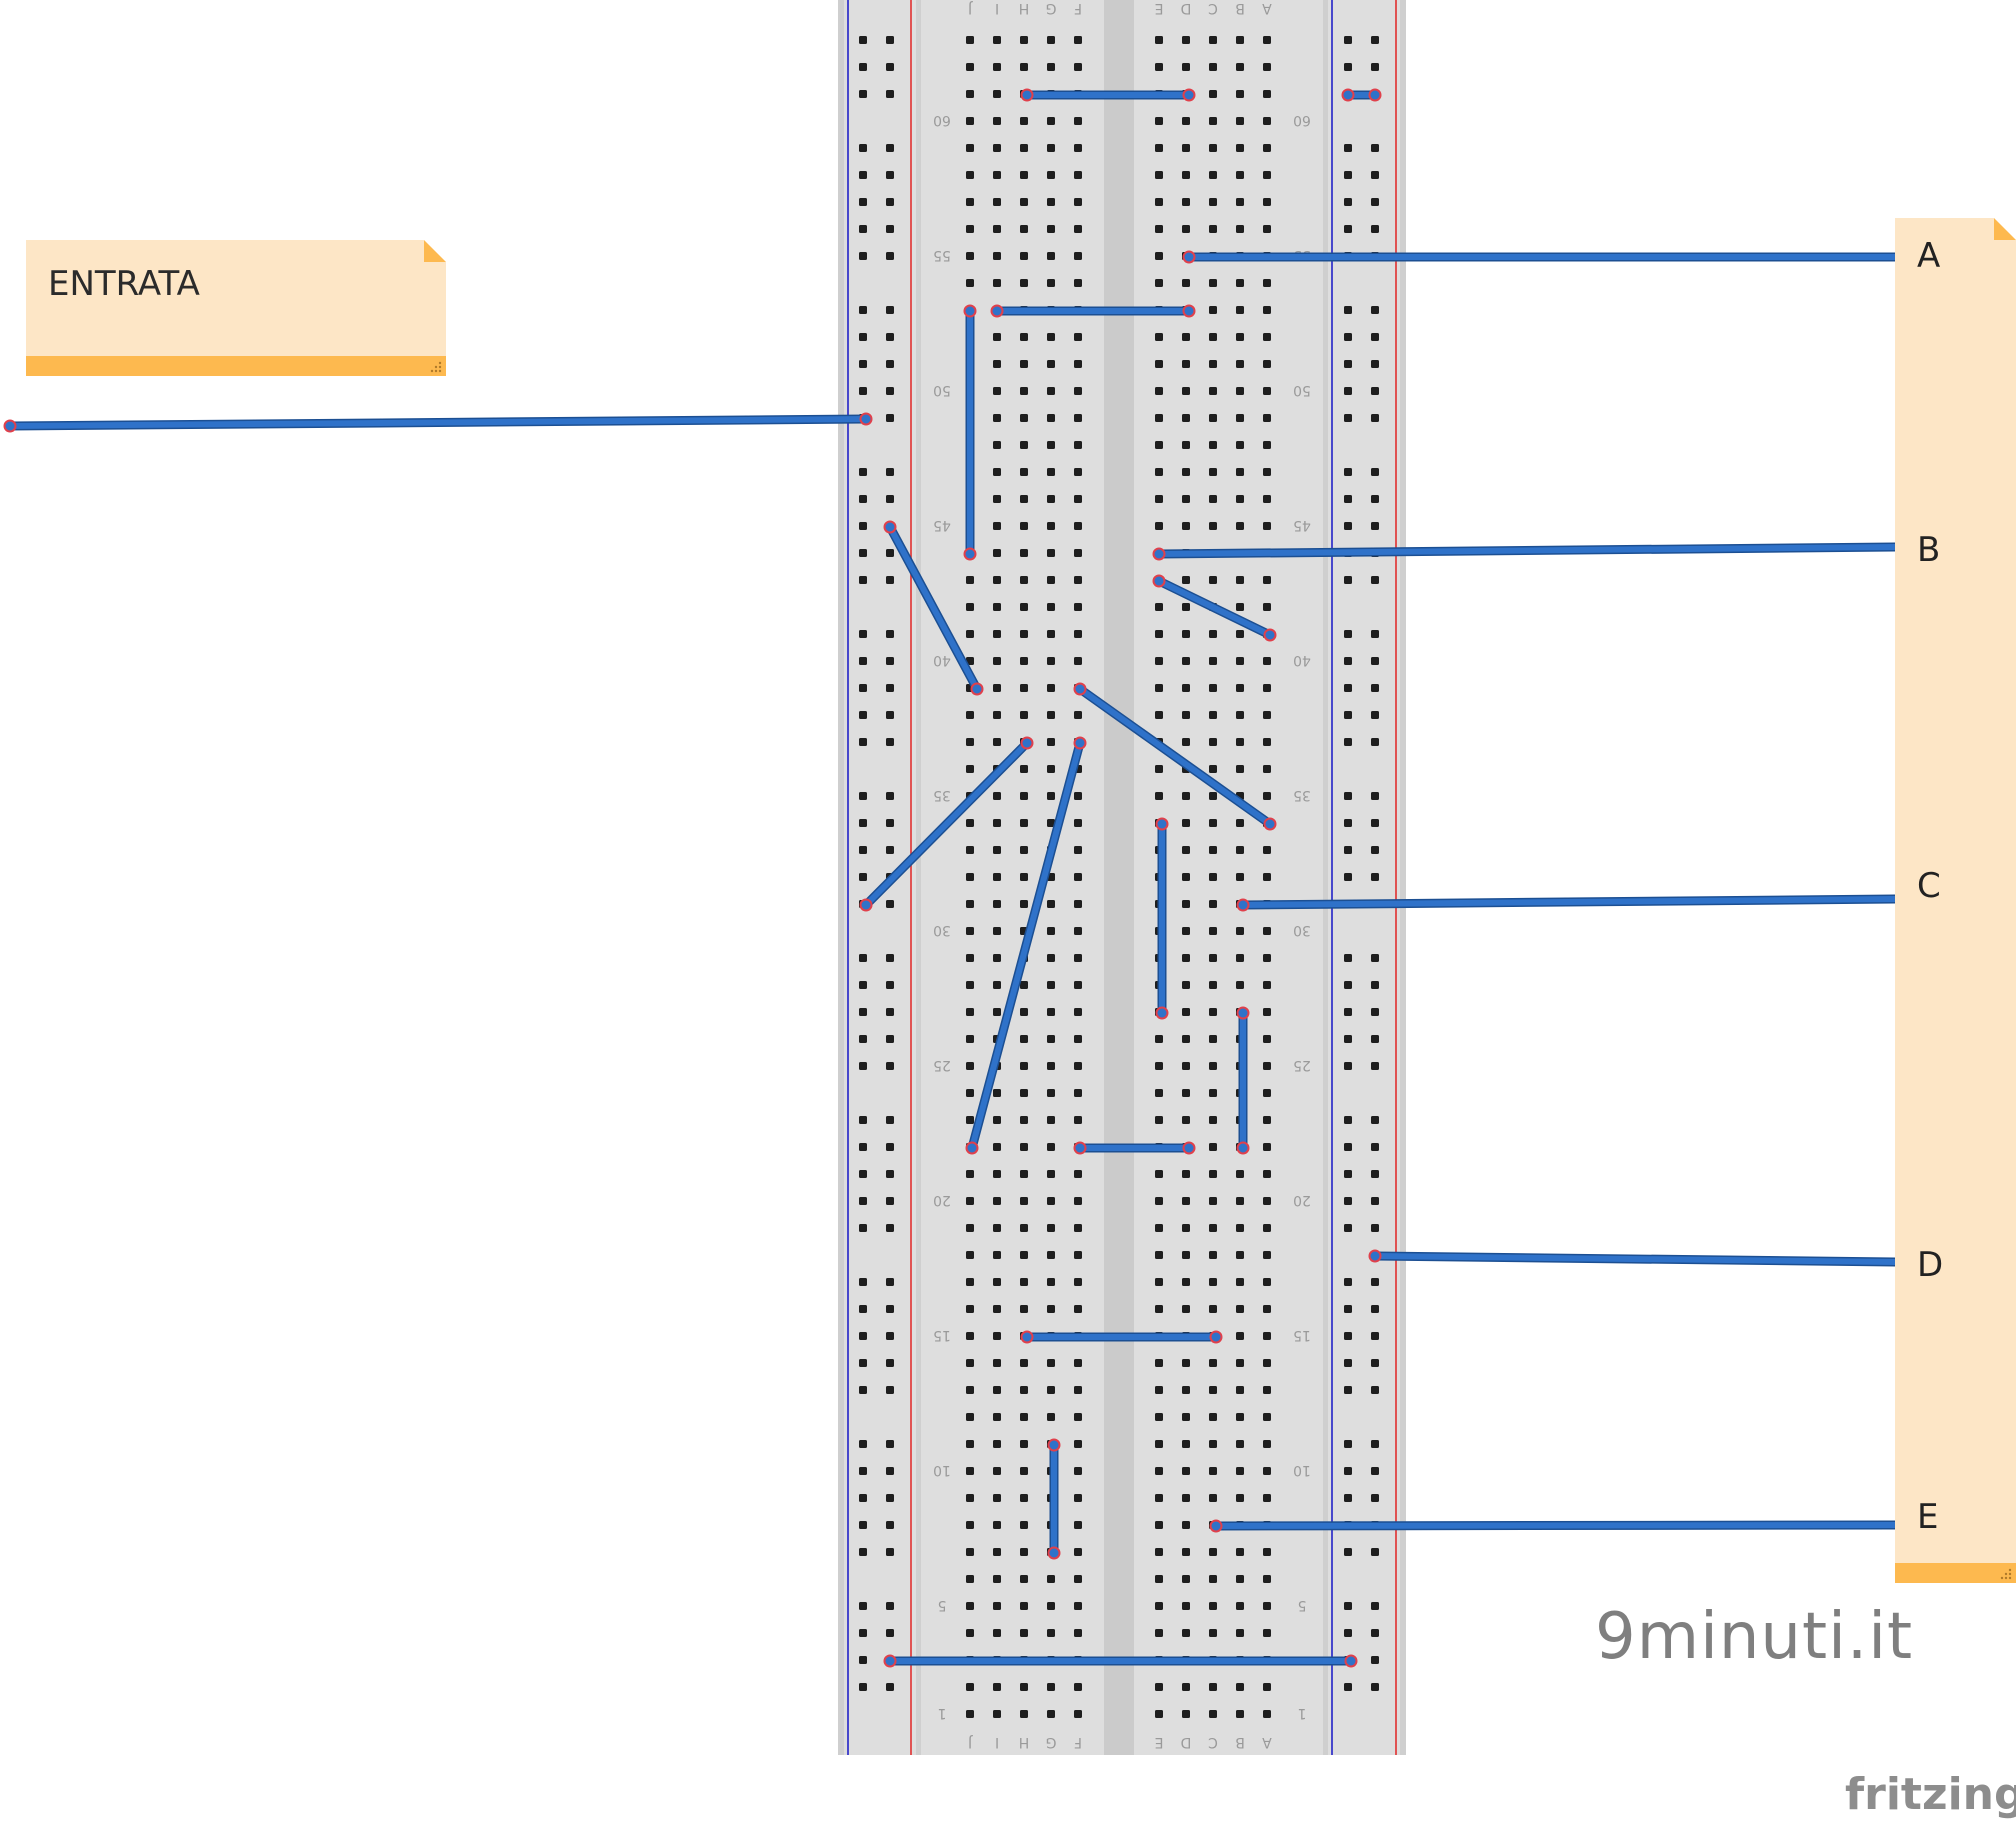 The height and width of the screenshot is (1824, 2016). I want to click on output-note, so click(1955, 900).